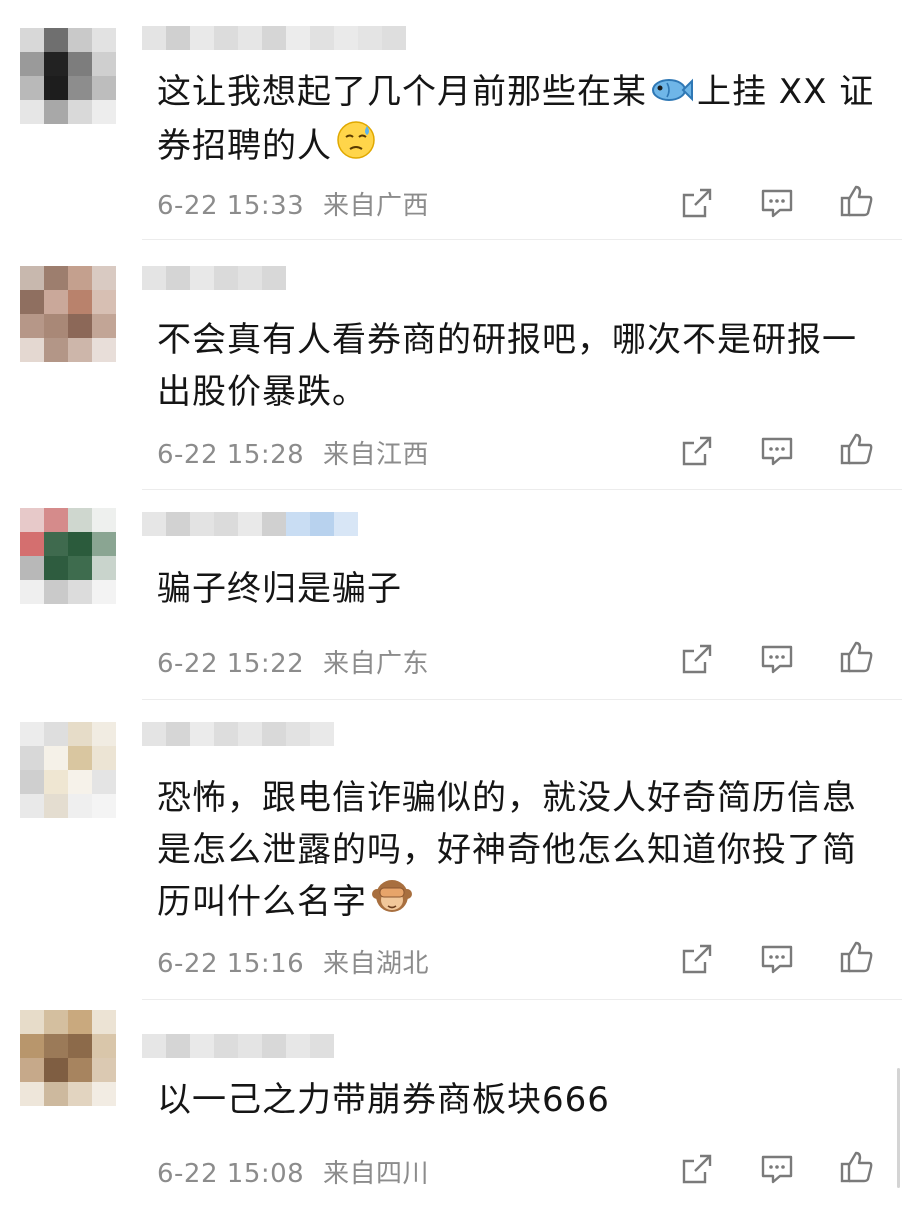 The height and width of the screenshot is (1218, 902). I want to click on comment-text-part: 这让我想起了几个月前那些在某, so click(402, 92).